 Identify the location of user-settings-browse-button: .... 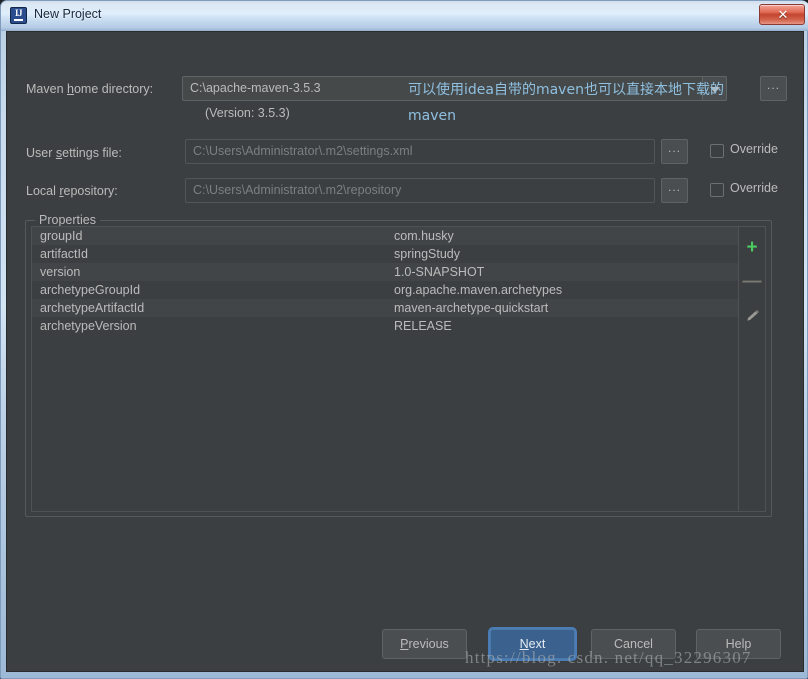
(674, 151).